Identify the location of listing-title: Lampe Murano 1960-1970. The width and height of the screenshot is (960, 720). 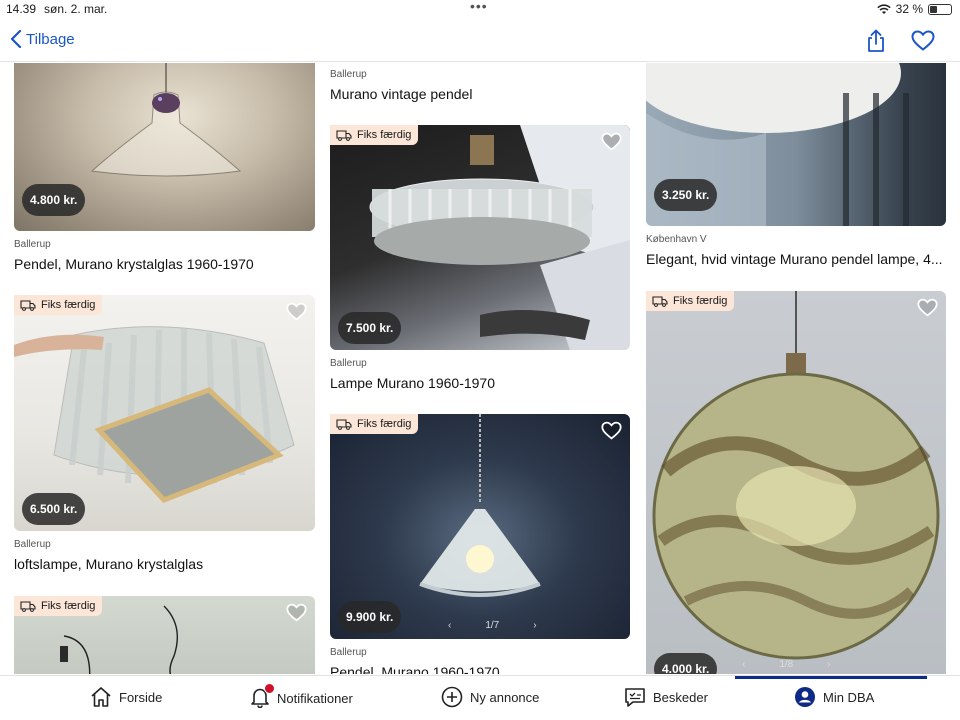
(480, 383).